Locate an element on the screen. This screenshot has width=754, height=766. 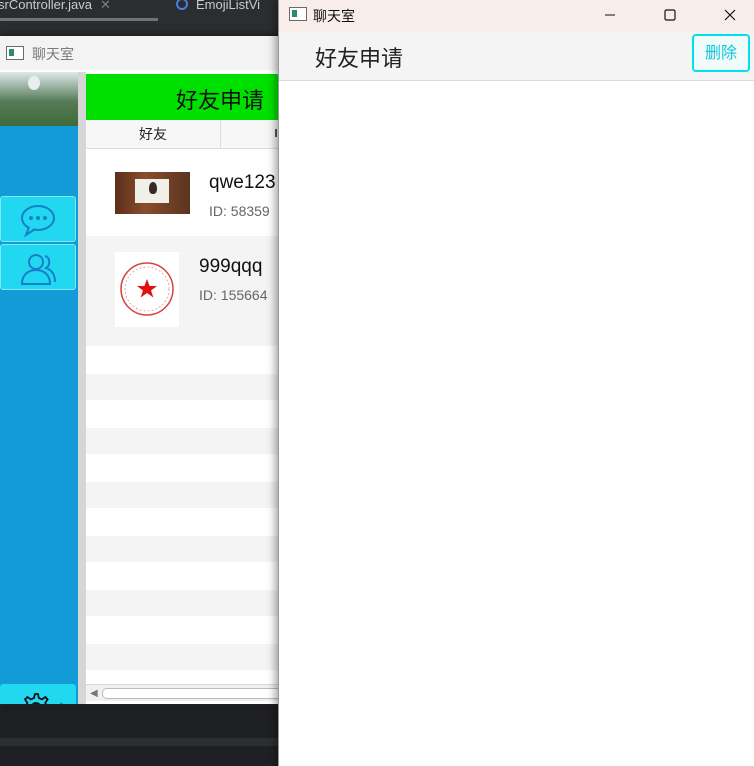
friend-list-item: 999qqq ID: 155664 is located at coordinates (193, 291).